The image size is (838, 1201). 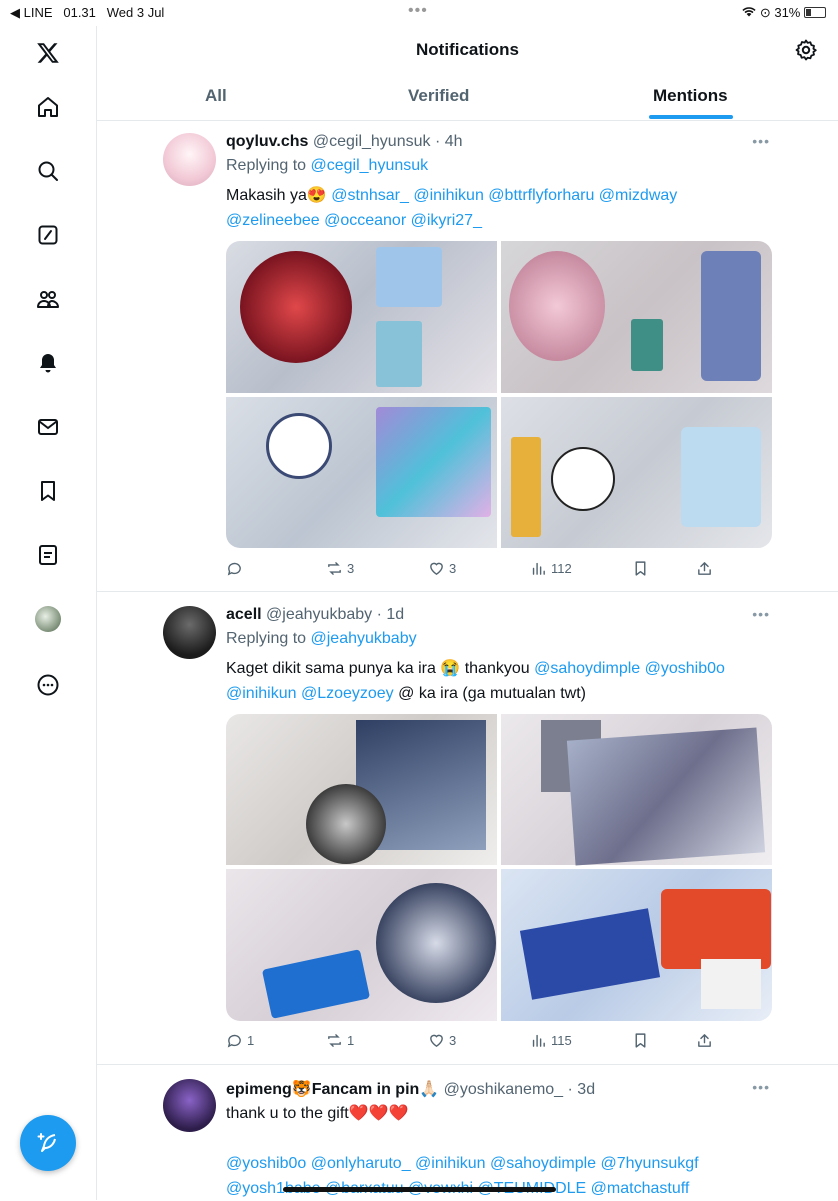 I want to click on mentions: @sahoydimple @yoshib0o, so click(x=629, y=668).